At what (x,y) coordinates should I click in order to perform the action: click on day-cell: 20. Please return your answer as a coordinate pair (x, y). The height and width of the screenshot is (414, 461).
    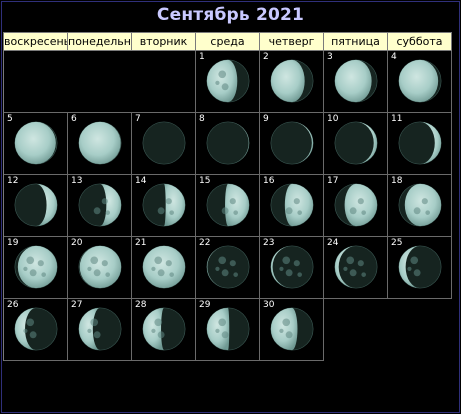
    Looking at the image, I should click on (100, 268).